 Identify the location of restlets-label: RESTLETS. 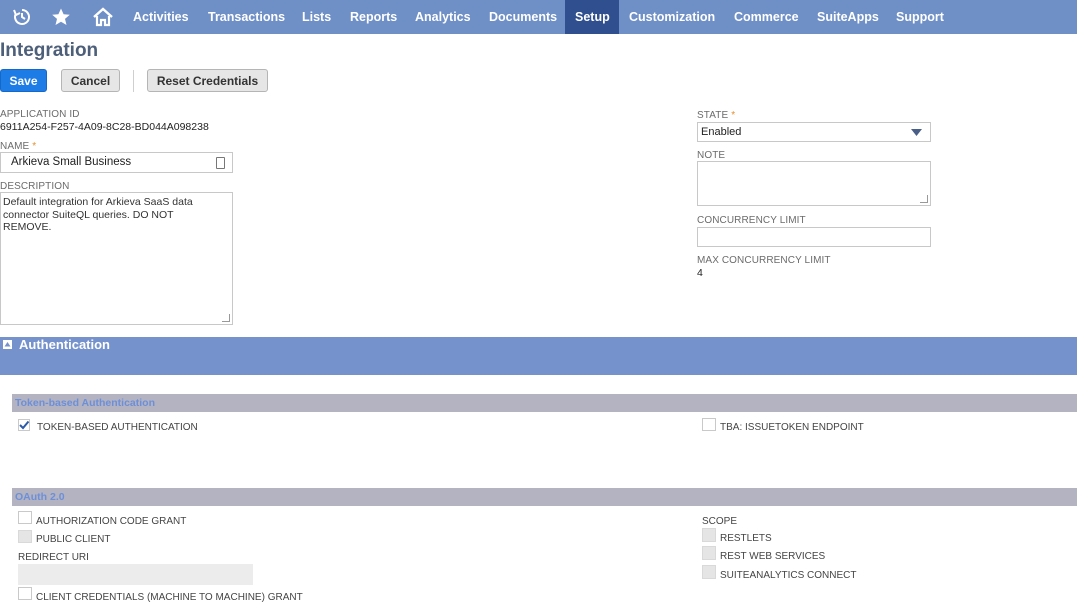
(746, 538).